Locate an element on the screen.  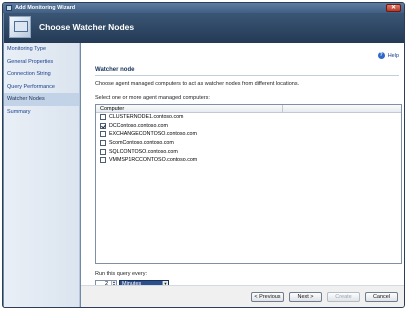
wizard-footer: < Previous Next > Create Cancel is located at coordinates (242, 296).